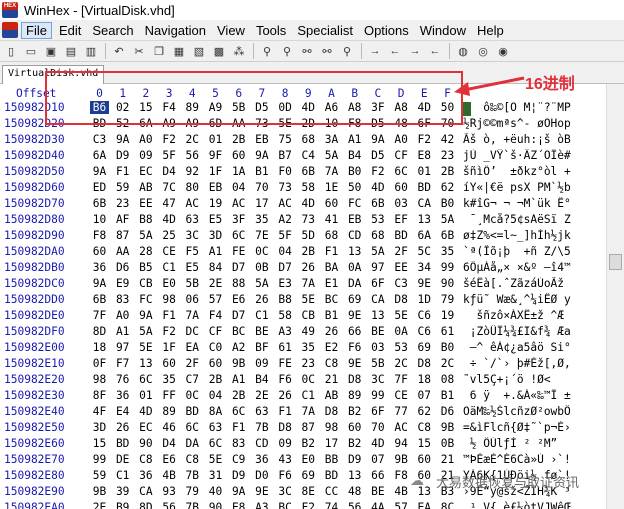 The width and height of the screenshot is (624, 509). What do you see at coordinates (354, 347) in the screenshot?
I see `hex-byte: F6` at bounding box center [354, 347].